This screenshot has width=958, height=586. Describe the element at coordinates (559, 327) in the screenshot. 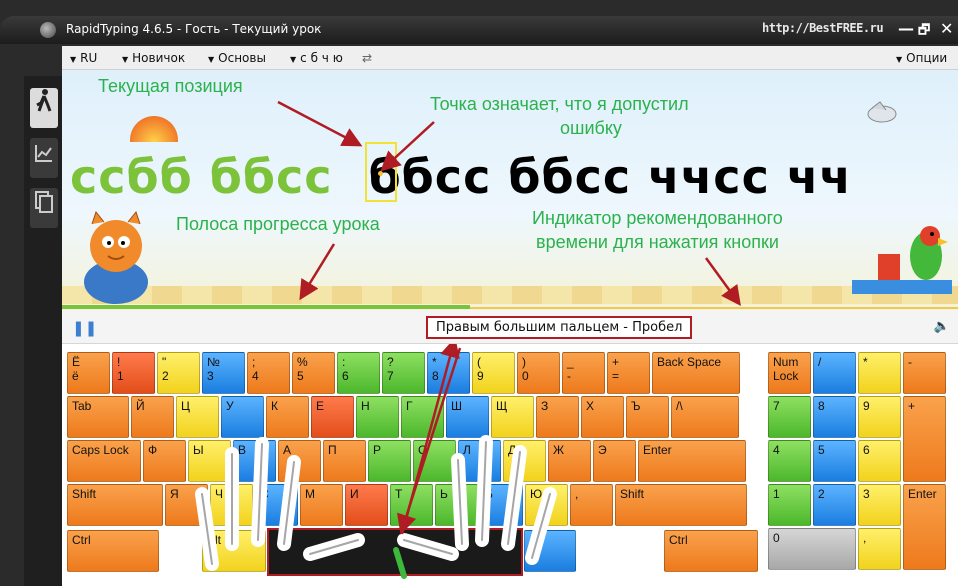

I see `finger-hint: Правым большим пальцем - Пробел` at that location.